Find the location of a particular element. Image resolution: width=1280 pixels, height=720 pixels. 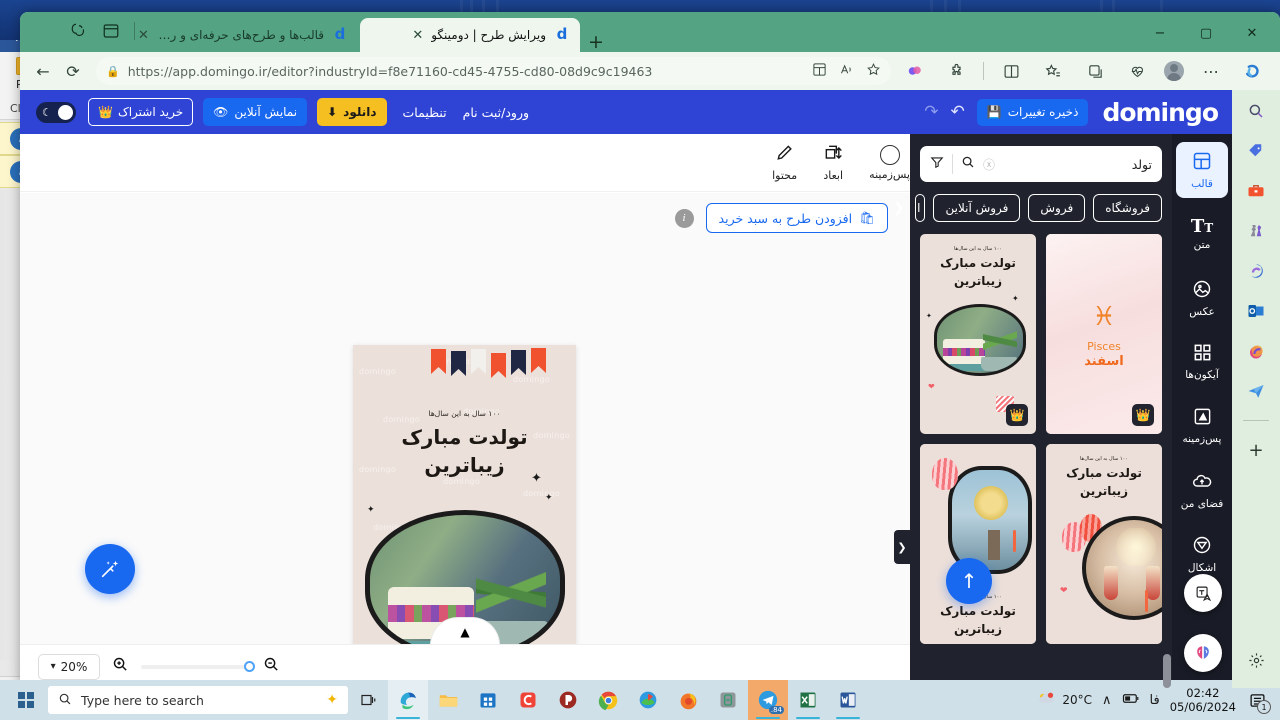

zoom-level-select: ▾ 20% is located at coordinates (69, 666).